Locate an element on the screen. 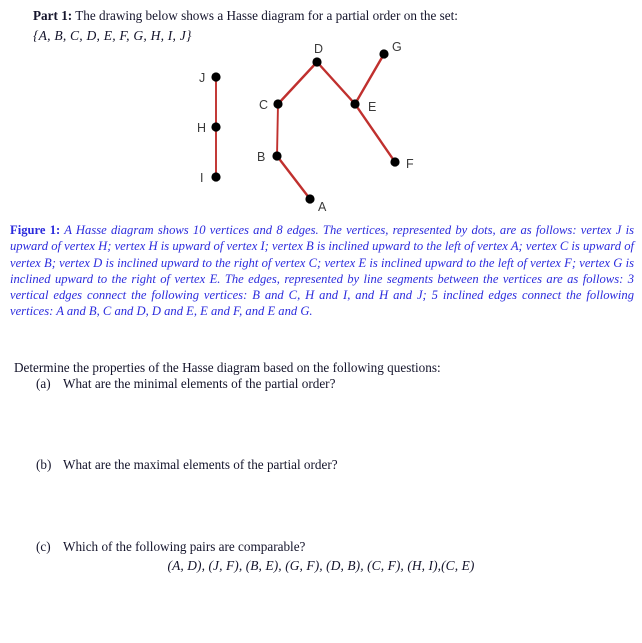  edge-d-e is located at coordinates (336, 83).